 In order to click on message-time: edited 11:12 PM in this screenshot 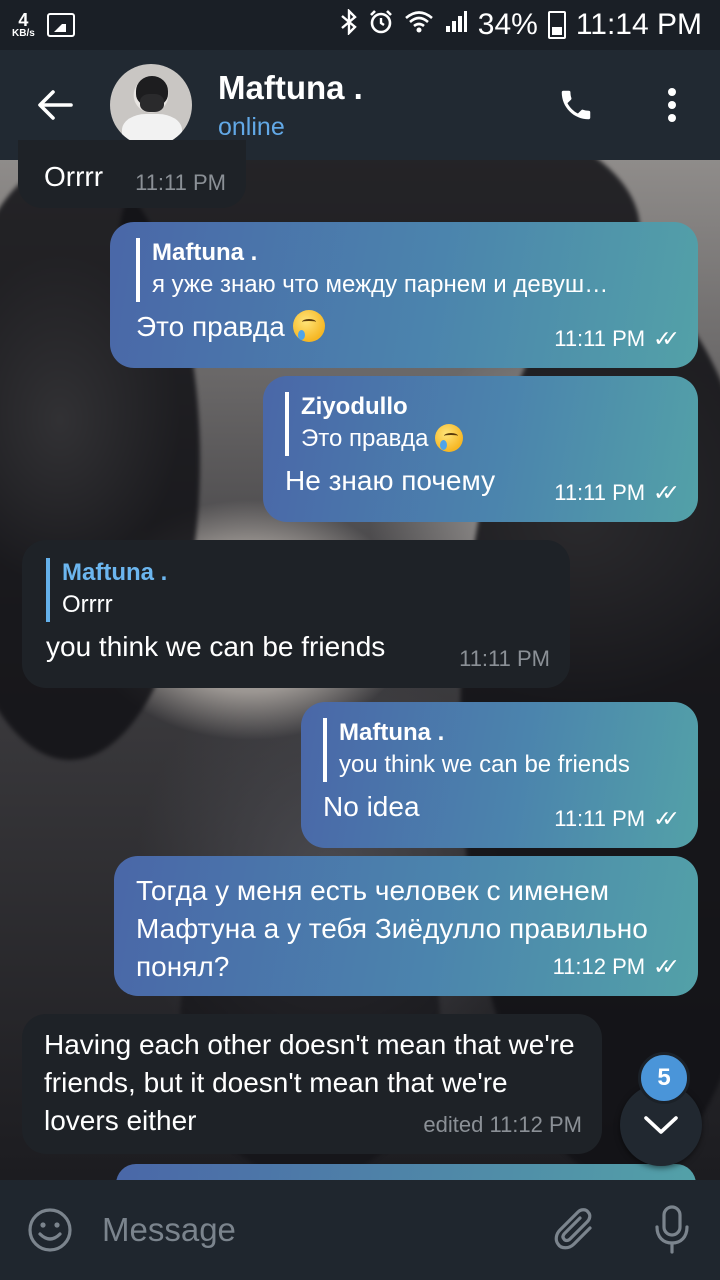, I will do `click(502, 1124)`.